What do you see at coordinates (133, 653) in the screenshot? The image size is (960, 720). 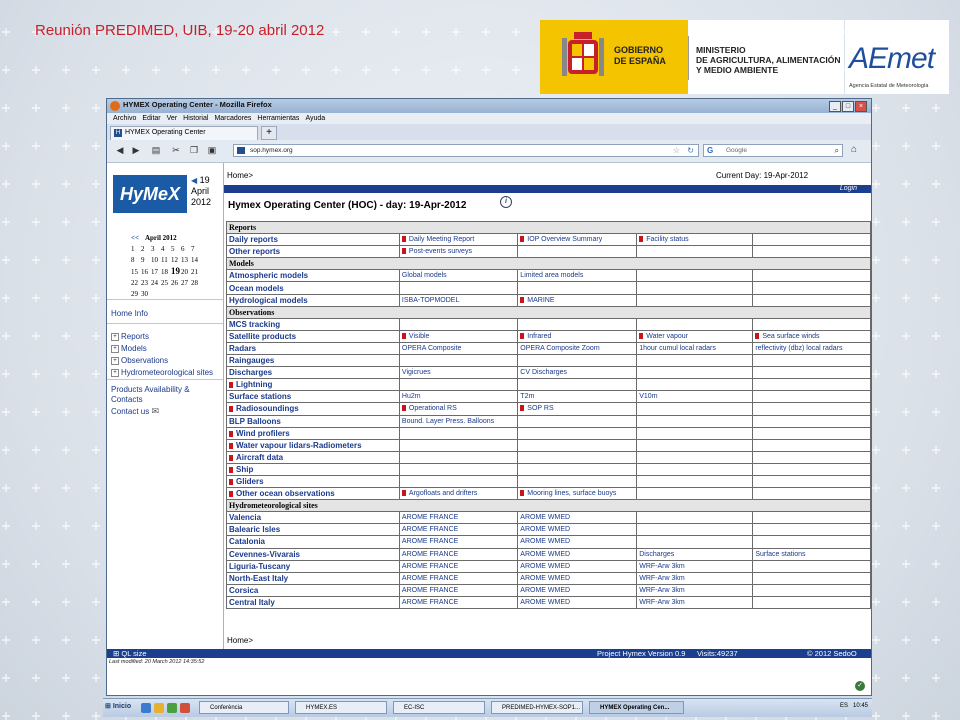 I see `ql-size-label: QL size` at bounding box center [133, 653].